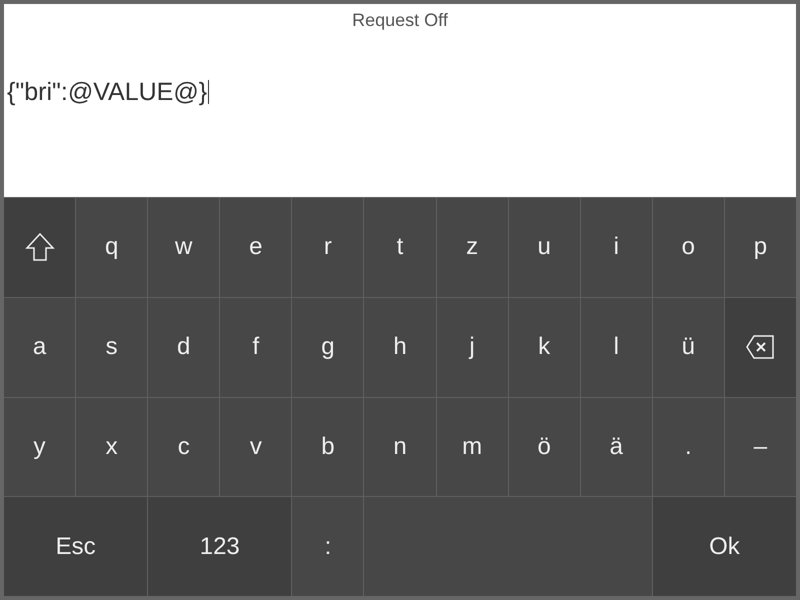  Describe the element at coordinates (616, 447) in the screenshot. I see `key: ä` at that location.